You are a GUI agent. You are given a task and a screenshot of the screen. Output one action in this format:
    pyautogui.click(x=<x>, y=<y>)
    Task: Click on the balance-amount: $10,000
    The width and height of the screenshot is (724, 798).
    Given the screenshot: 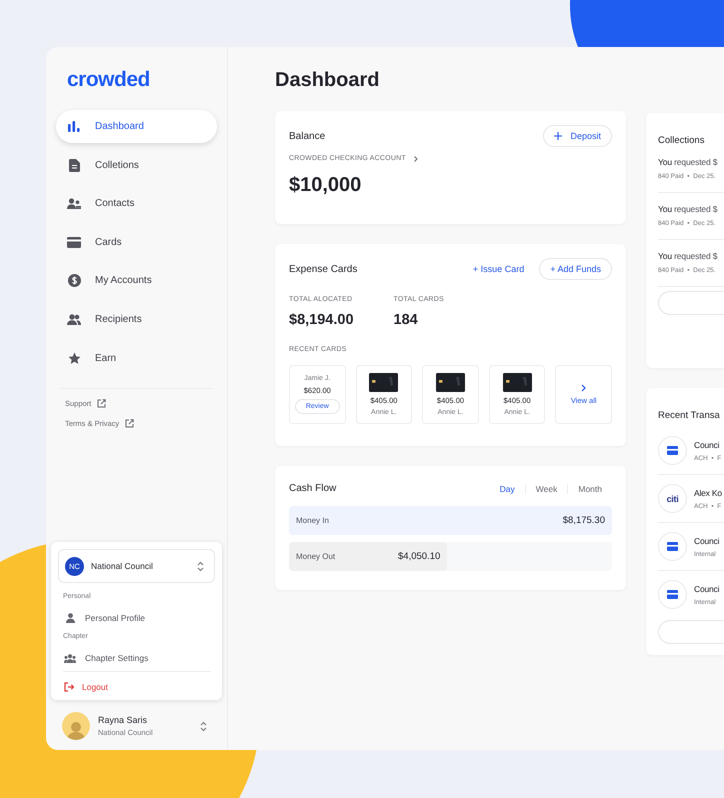 What is the action you would take?
    pyautogui.click(x=325, y=185)
    